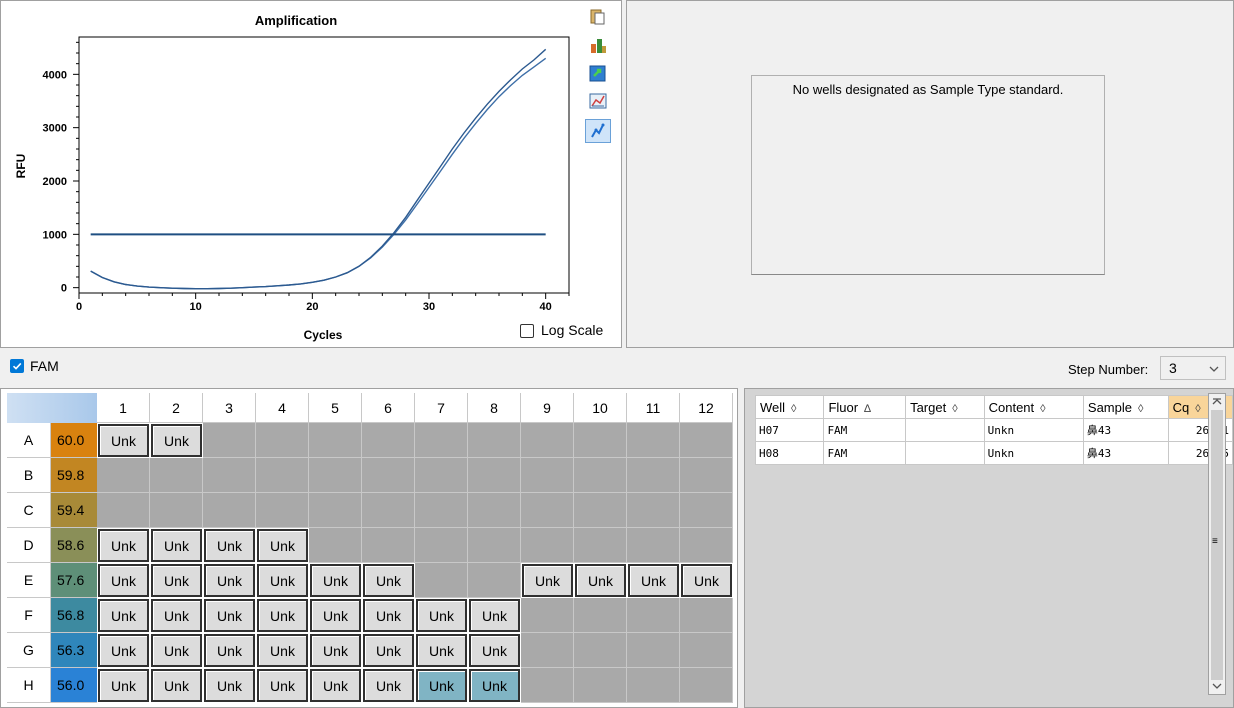 This screenshot has height=708, width=1234. What do you see at coordinates (441, 615) in the screenshot?
I see `well-F7: Unk` at bounding box center [441, 615].